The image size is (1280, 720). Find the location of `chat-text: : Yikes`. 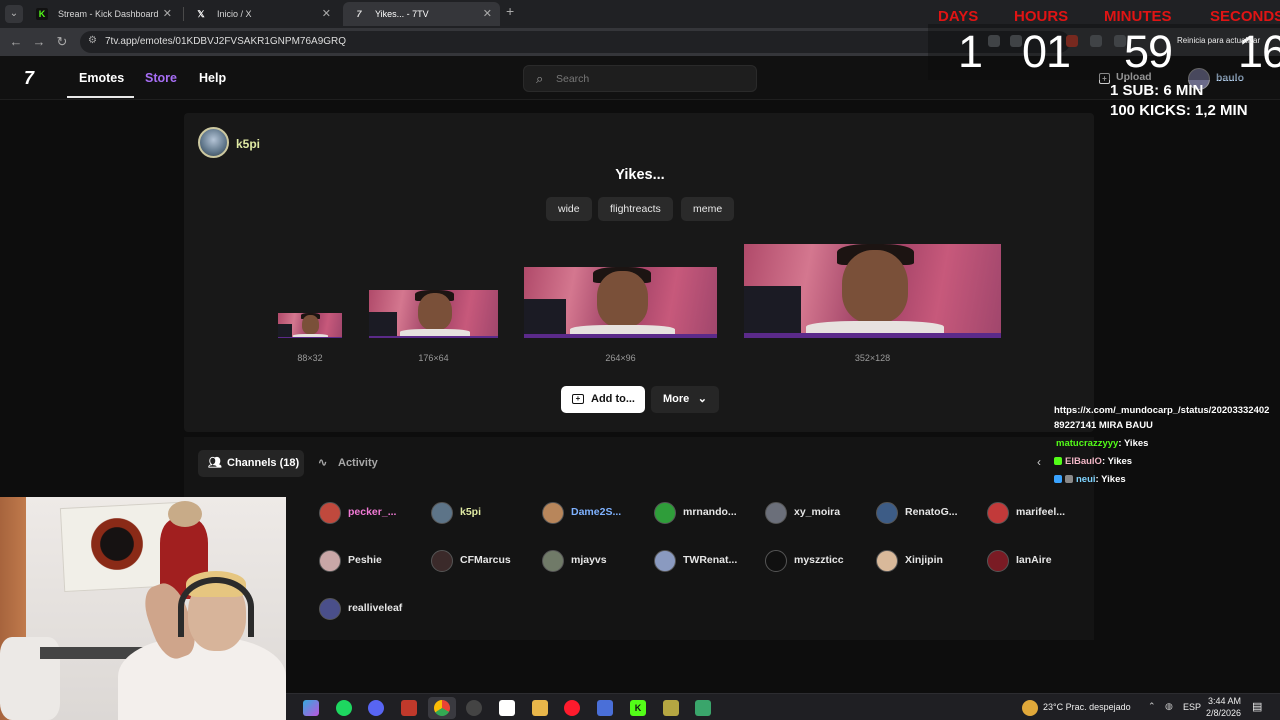

chat-text: : Yikes is located at coordinates (1133, 443).